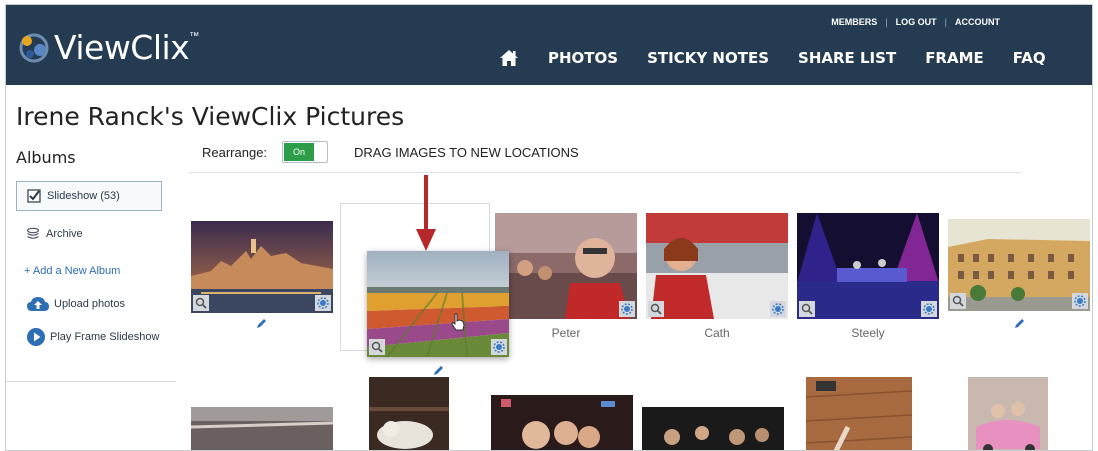  I want to click on photo-thumb-peter, so click(566, 266).